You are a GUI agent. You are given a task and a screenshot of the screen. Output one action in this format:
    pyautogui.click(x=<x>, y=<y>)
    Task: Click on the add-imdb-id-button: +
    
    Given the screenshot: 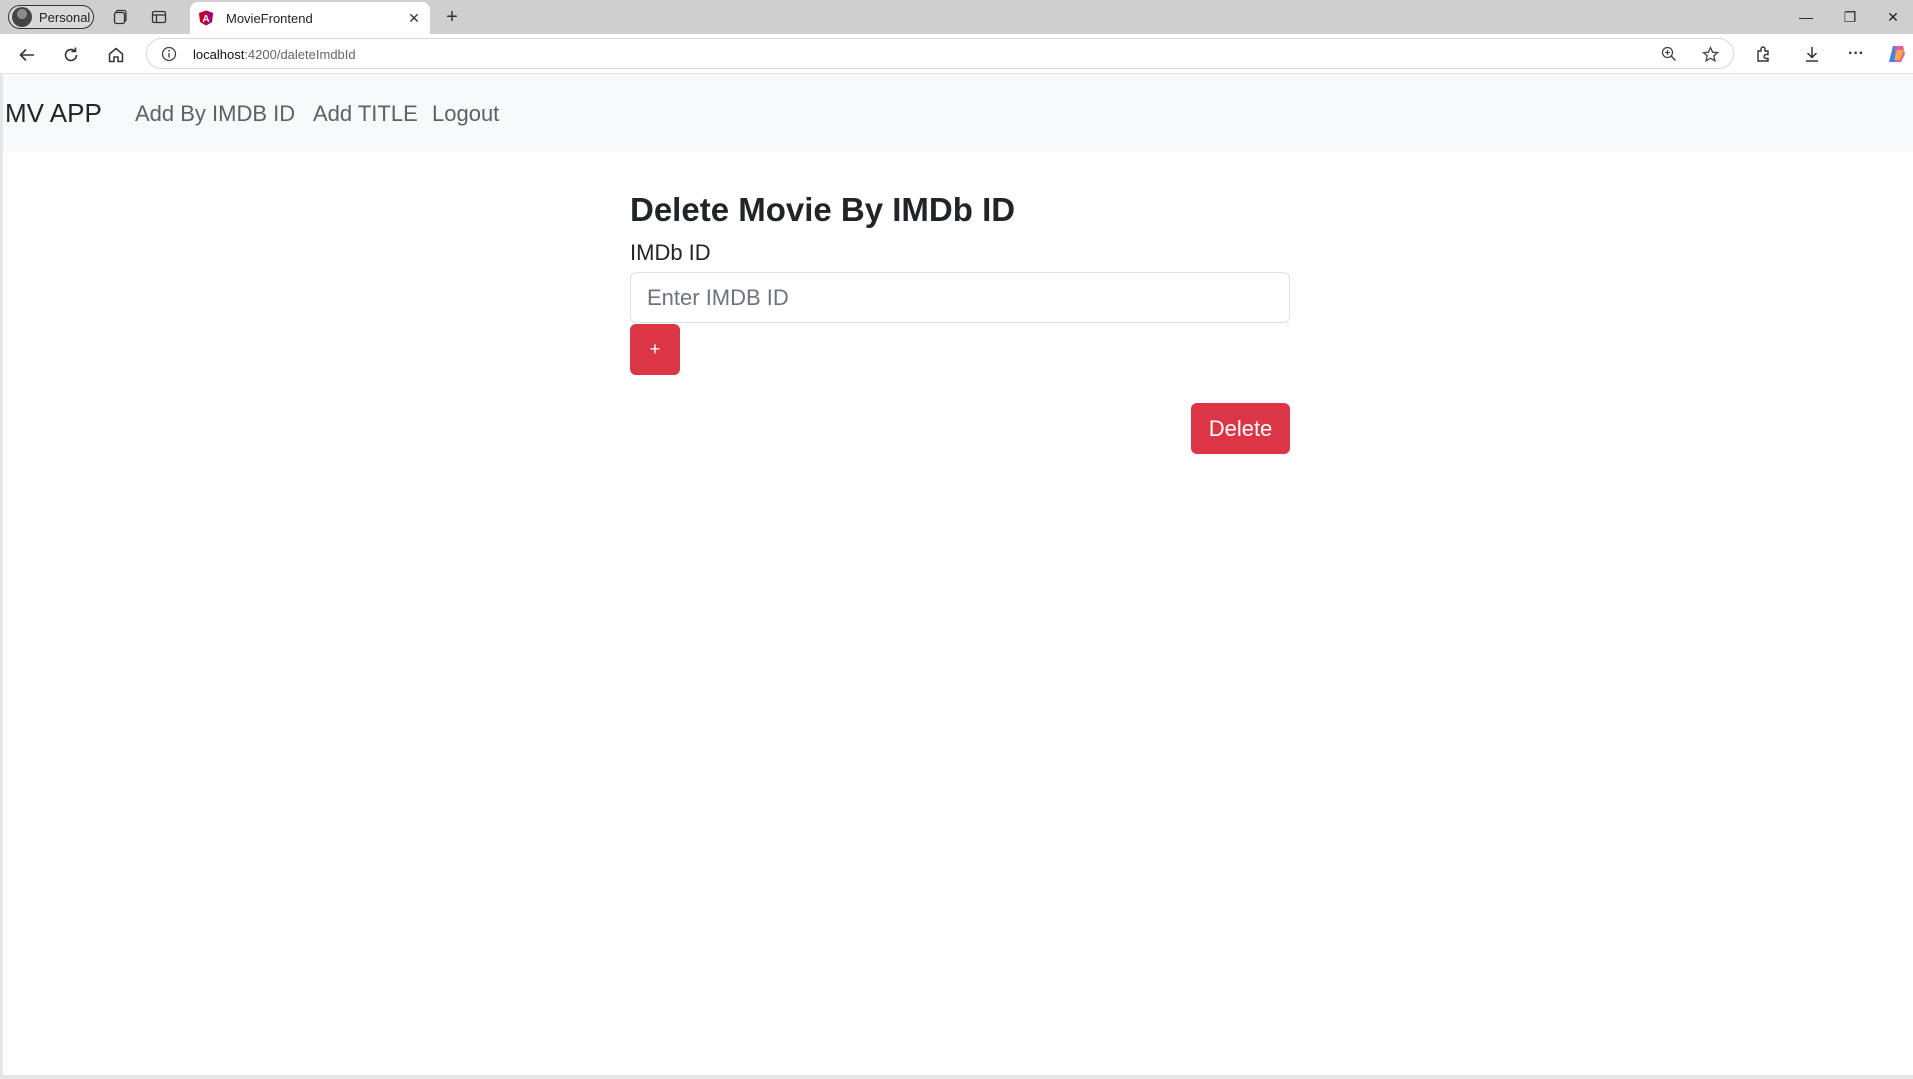 What is the action you would take?
    pyautogui.click(x=655, y=349)
    